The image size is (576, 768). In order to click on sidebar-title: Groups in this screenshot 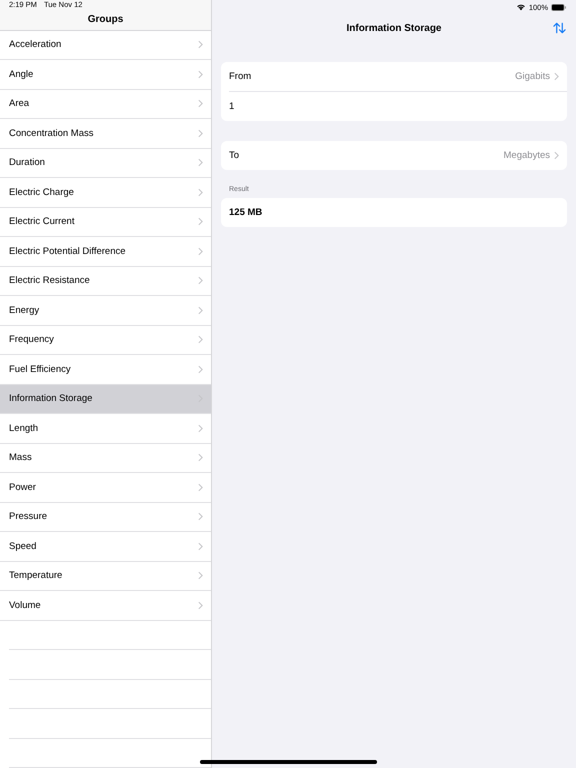, I will do `click(106, 20)`.